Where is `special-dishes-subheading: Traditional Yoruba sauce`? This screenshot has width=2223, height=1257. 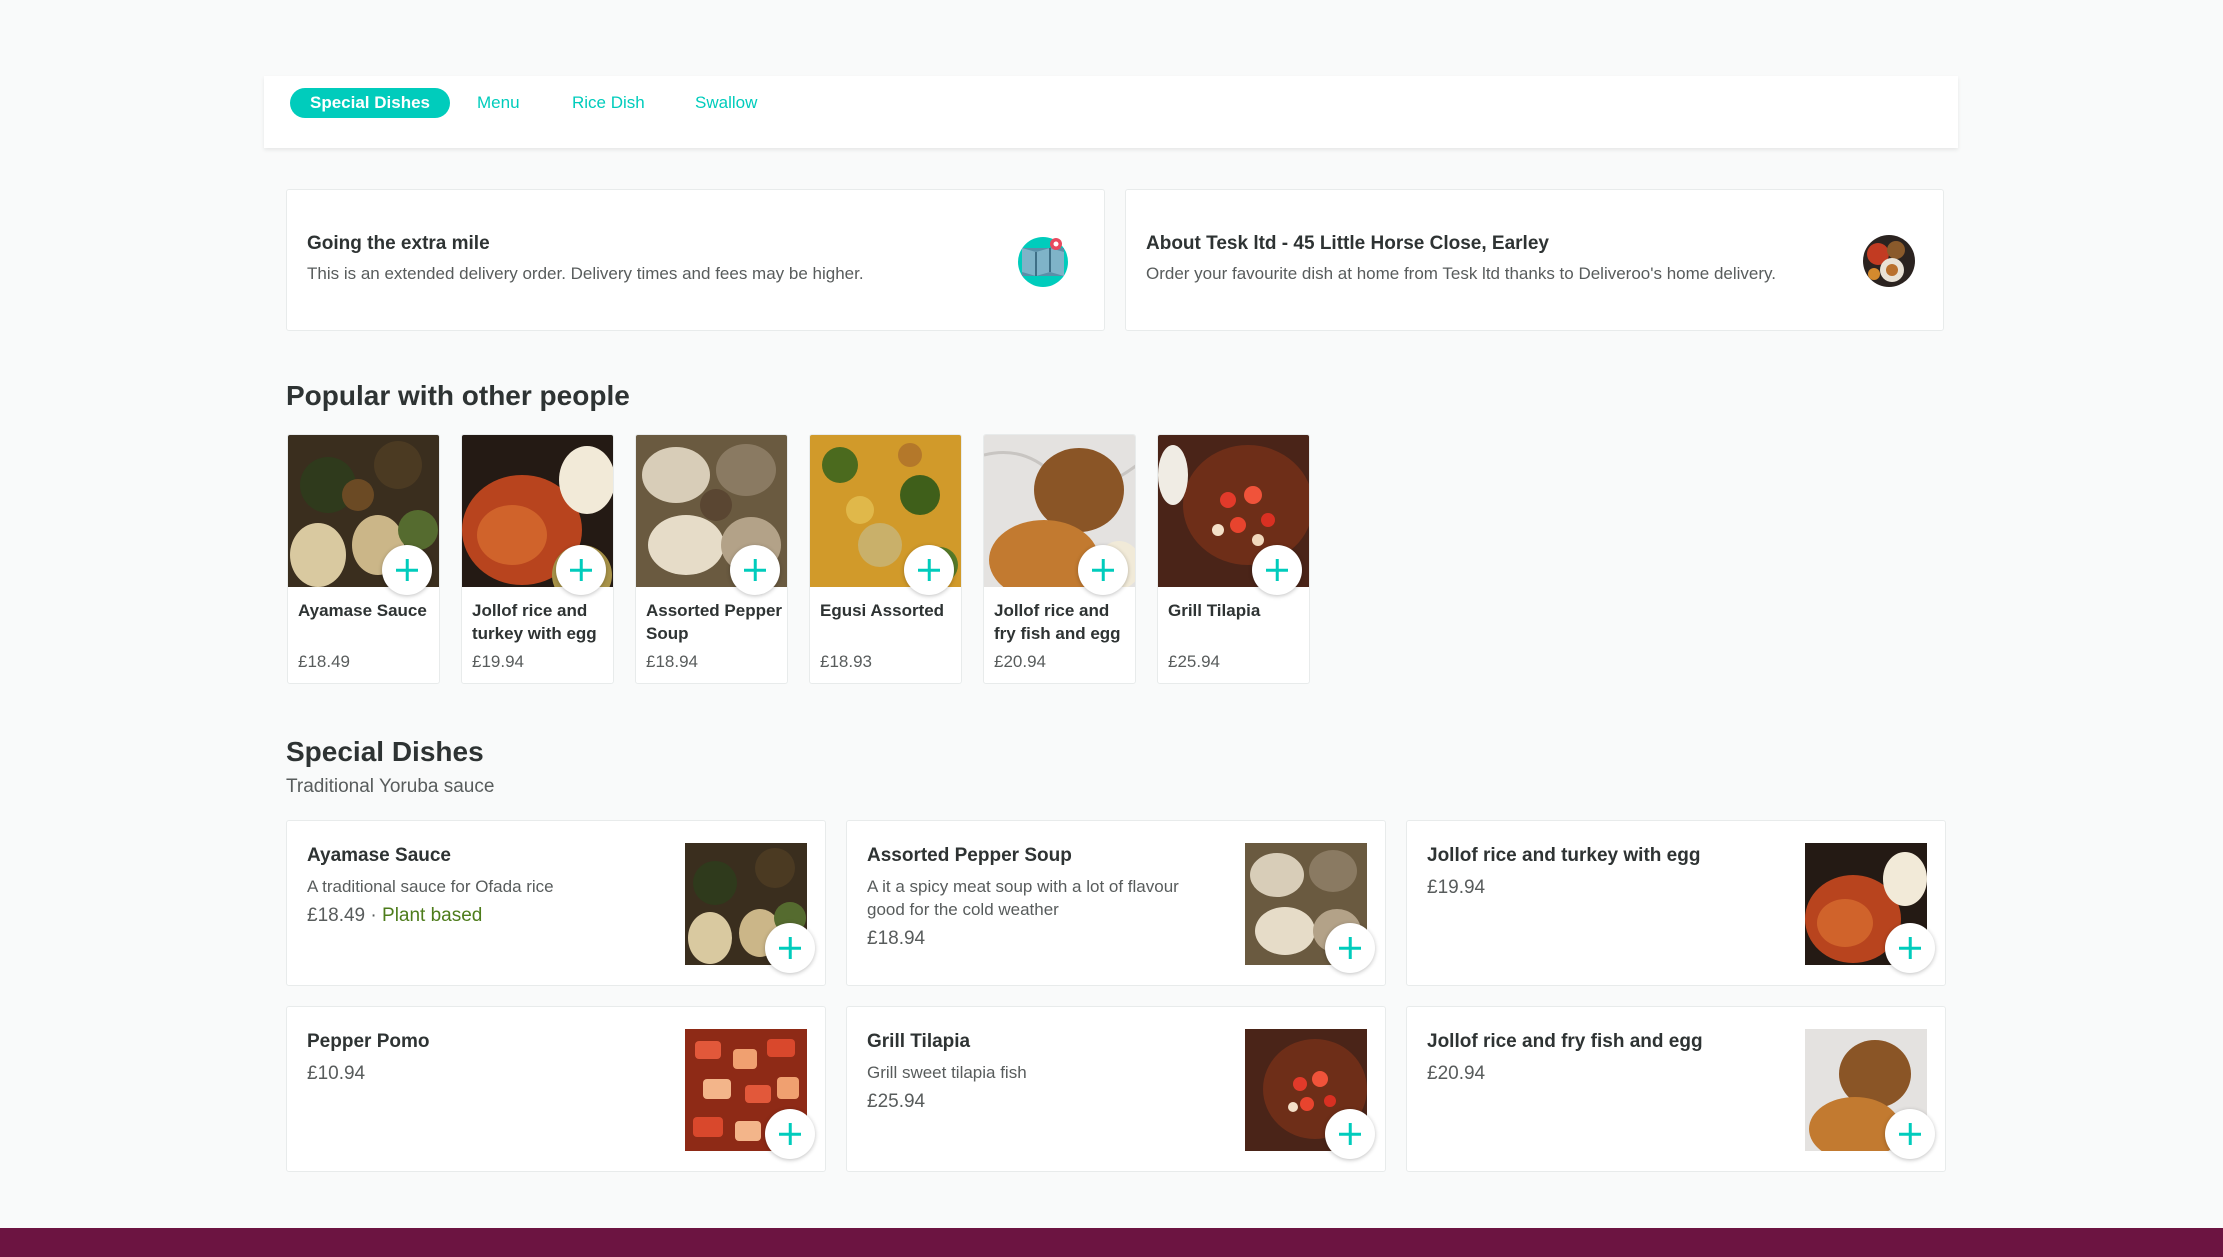 special-dishes-subheading: Traditional Yoruba sauce is located at coordinates (390, 786).